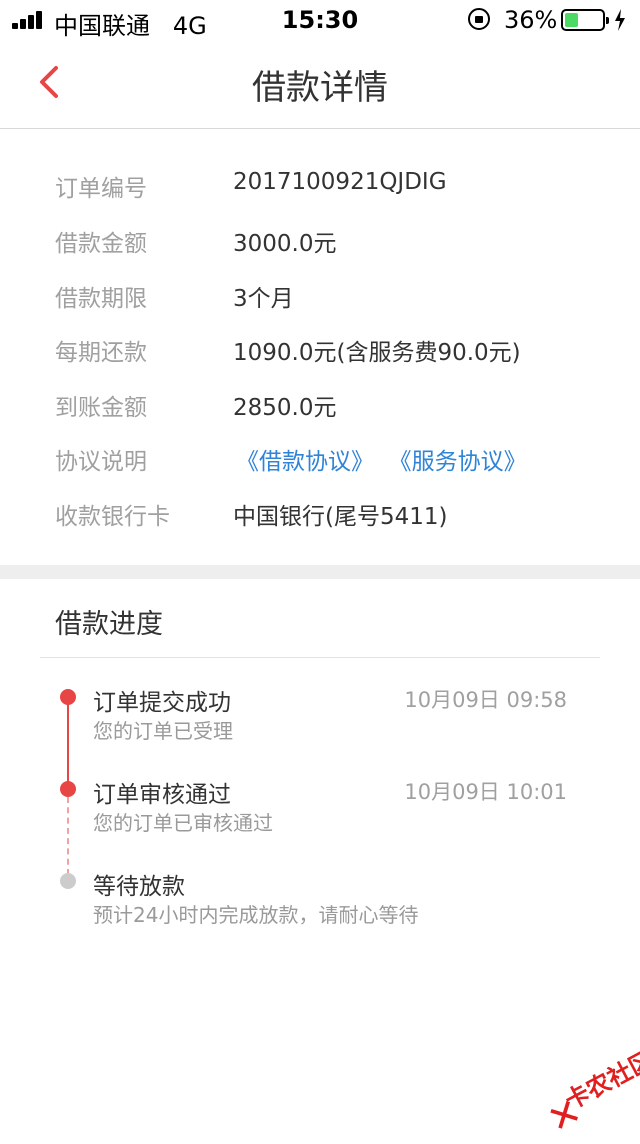 Image resolution: width=640 pixels, height=1144 pixels. What do you see at coordinates (485, 792) in the screenshot?
I see `step-time: 10月09日 10:01` at bounding box center [485, 792].